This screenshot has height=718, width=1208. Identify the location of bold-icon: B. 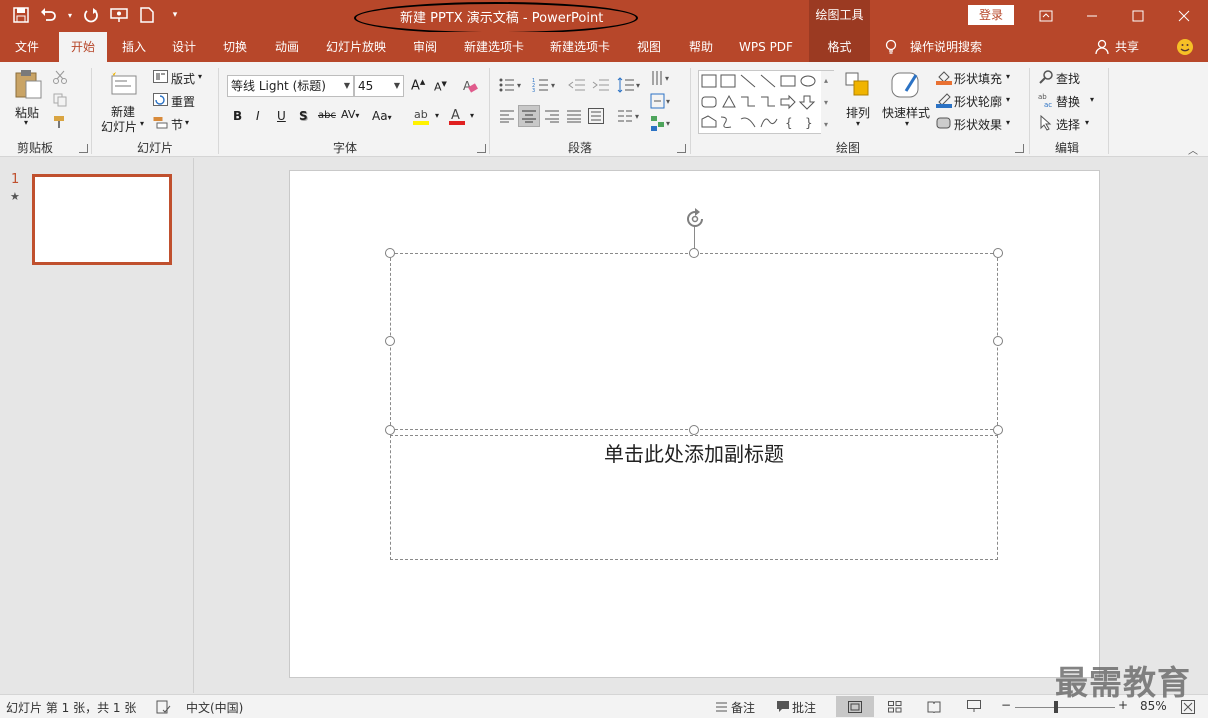
(237, 116).